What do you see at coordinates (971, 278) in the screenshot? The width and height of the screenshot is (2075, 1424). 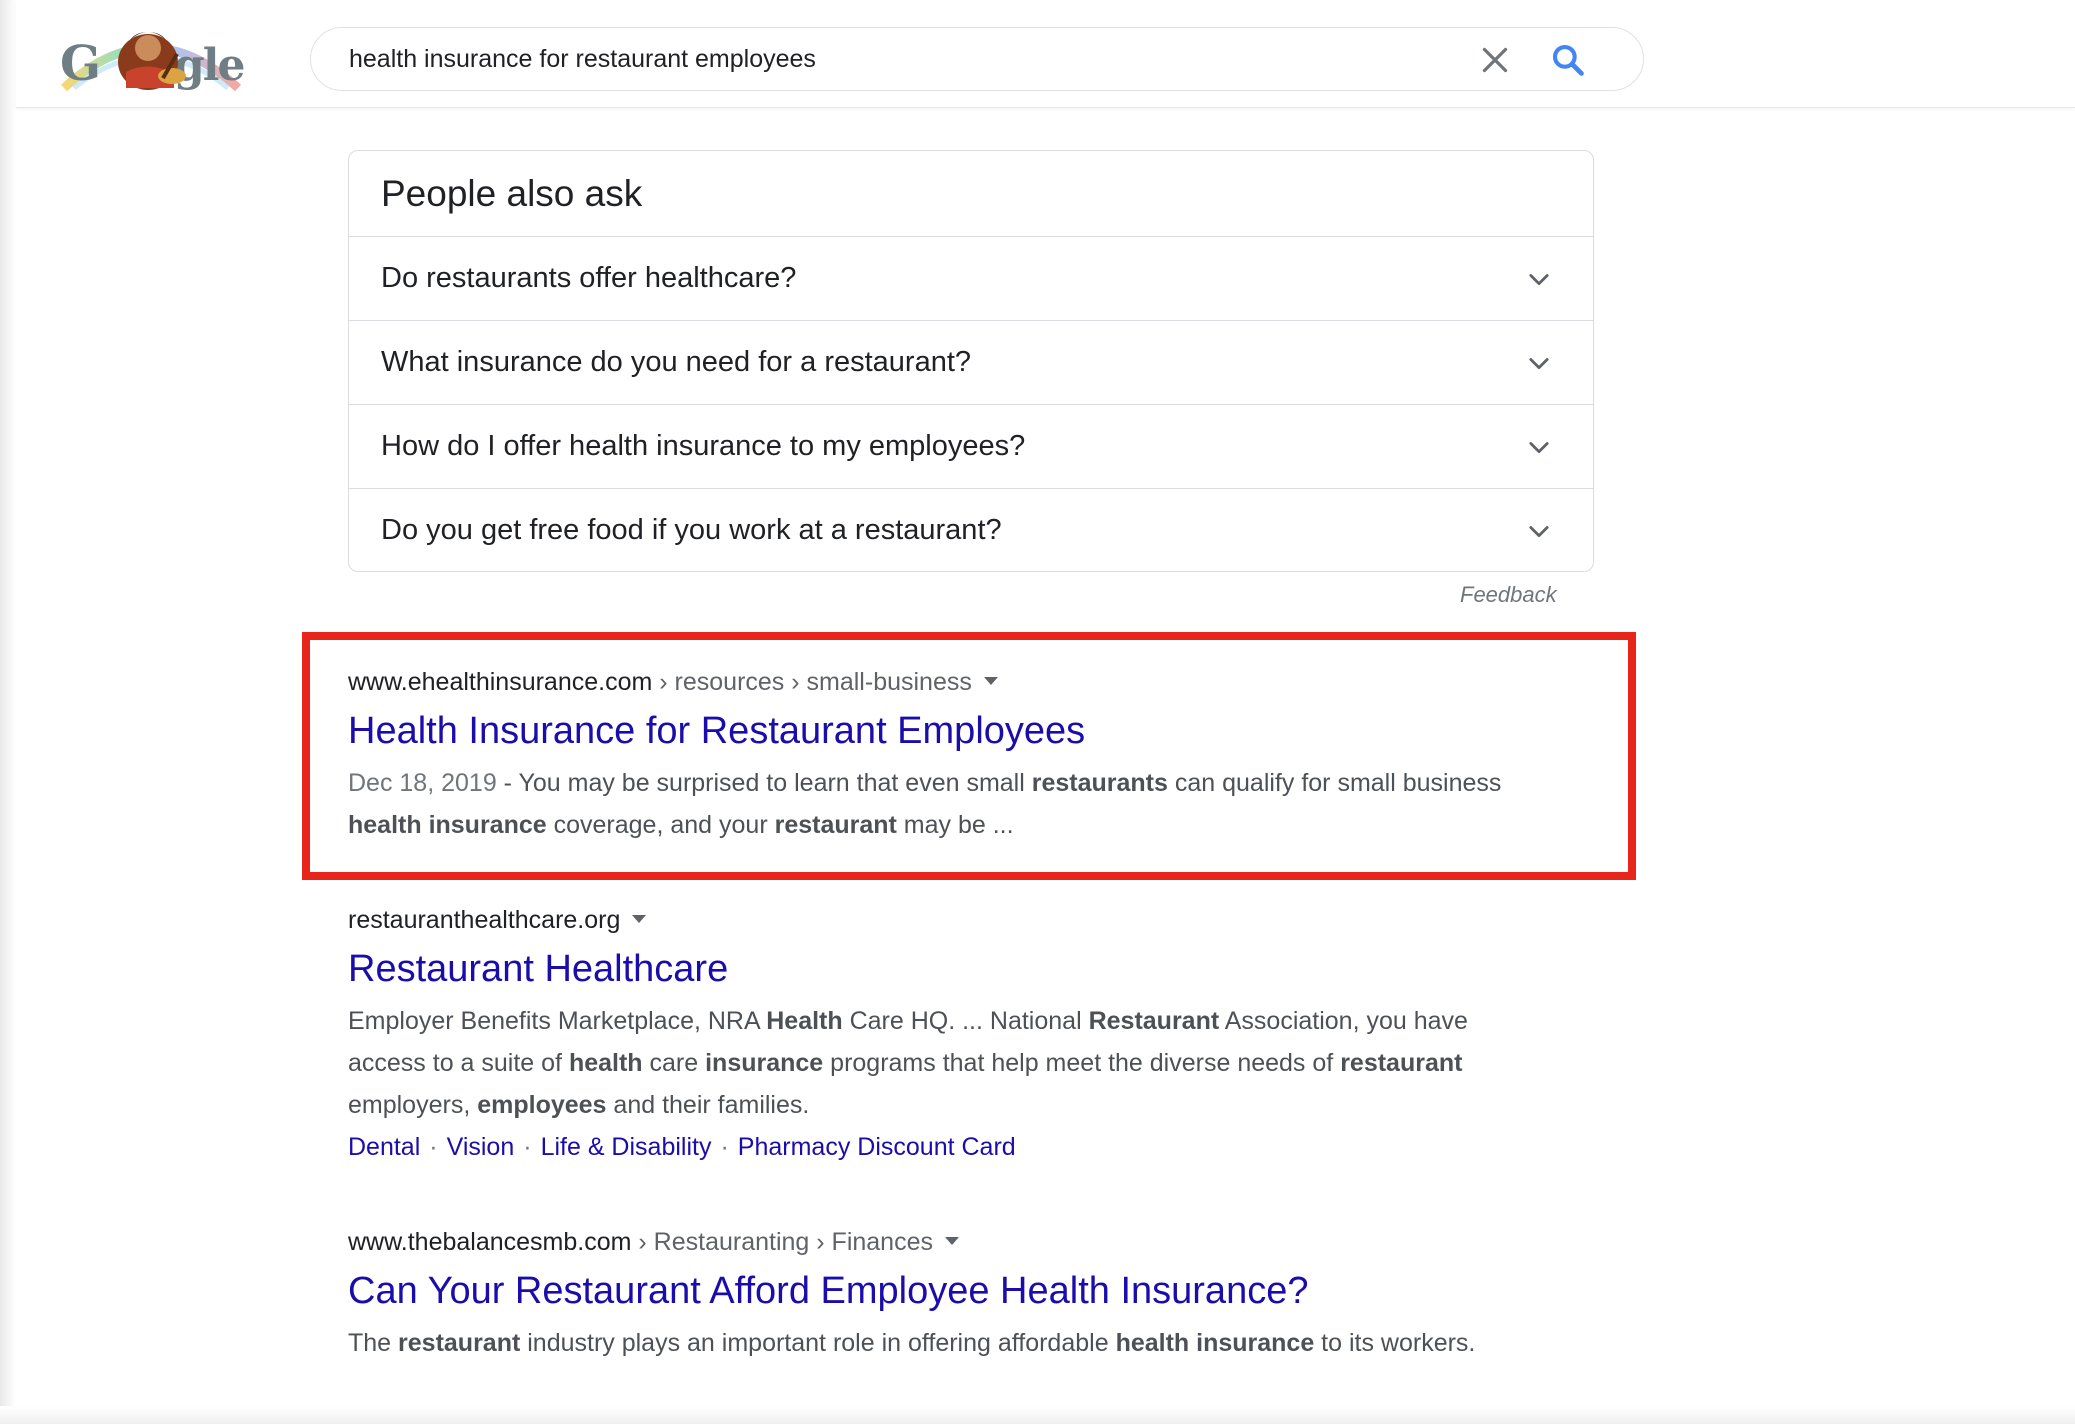 I see `paa-question-1: Do restaurants offer healthcare?` at bounding box center [971, 278].